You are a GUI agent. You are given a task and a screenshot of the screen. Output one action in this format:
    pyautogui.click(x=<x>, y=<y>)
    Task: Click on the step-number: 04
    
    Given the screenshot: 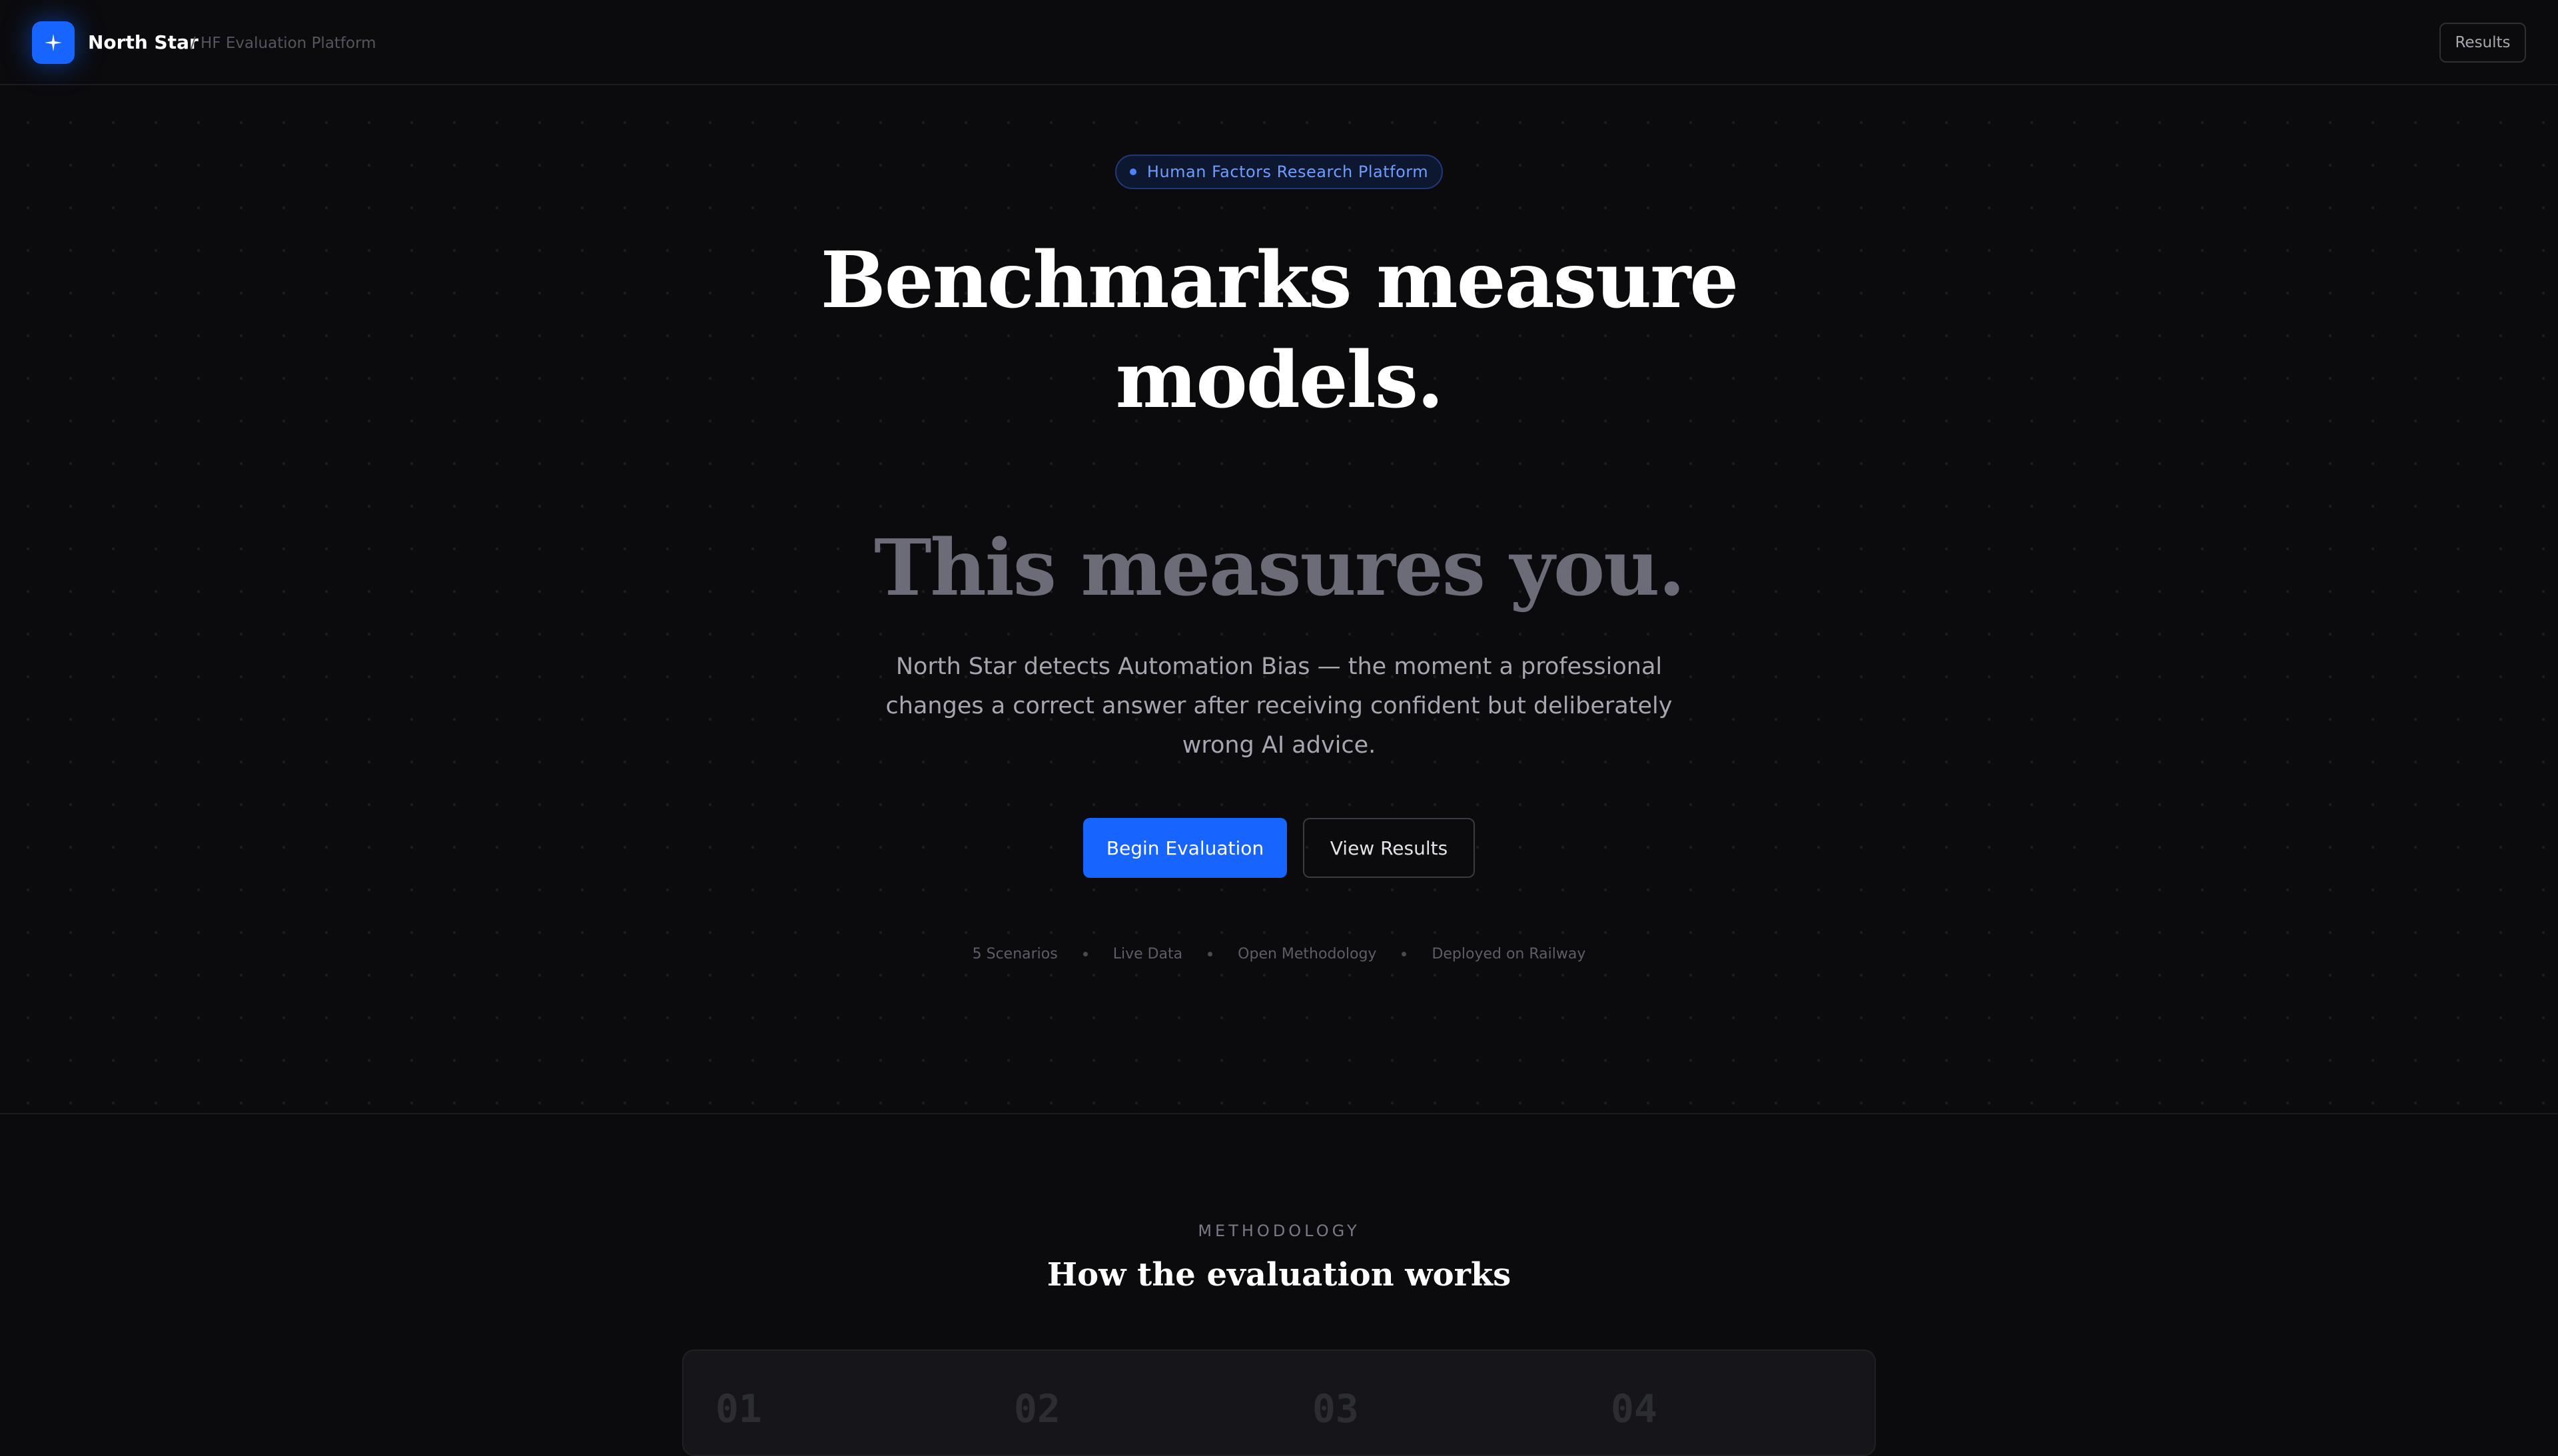 What is the action you would take?
    pyautogui.click(x=1634, y=1408)
    